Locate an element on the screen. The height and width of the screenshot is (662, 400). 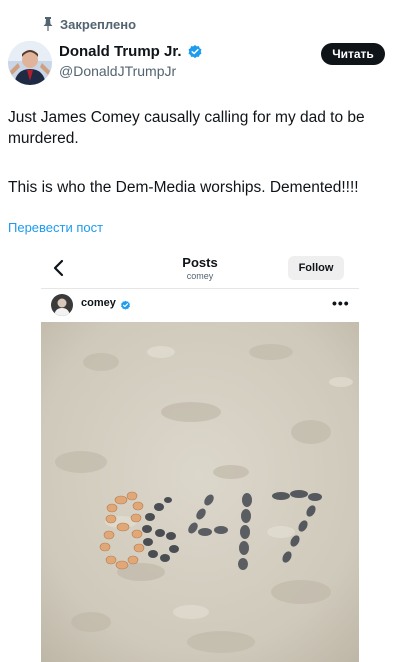
embedded-username: comey is located at coordinates (98, 303).